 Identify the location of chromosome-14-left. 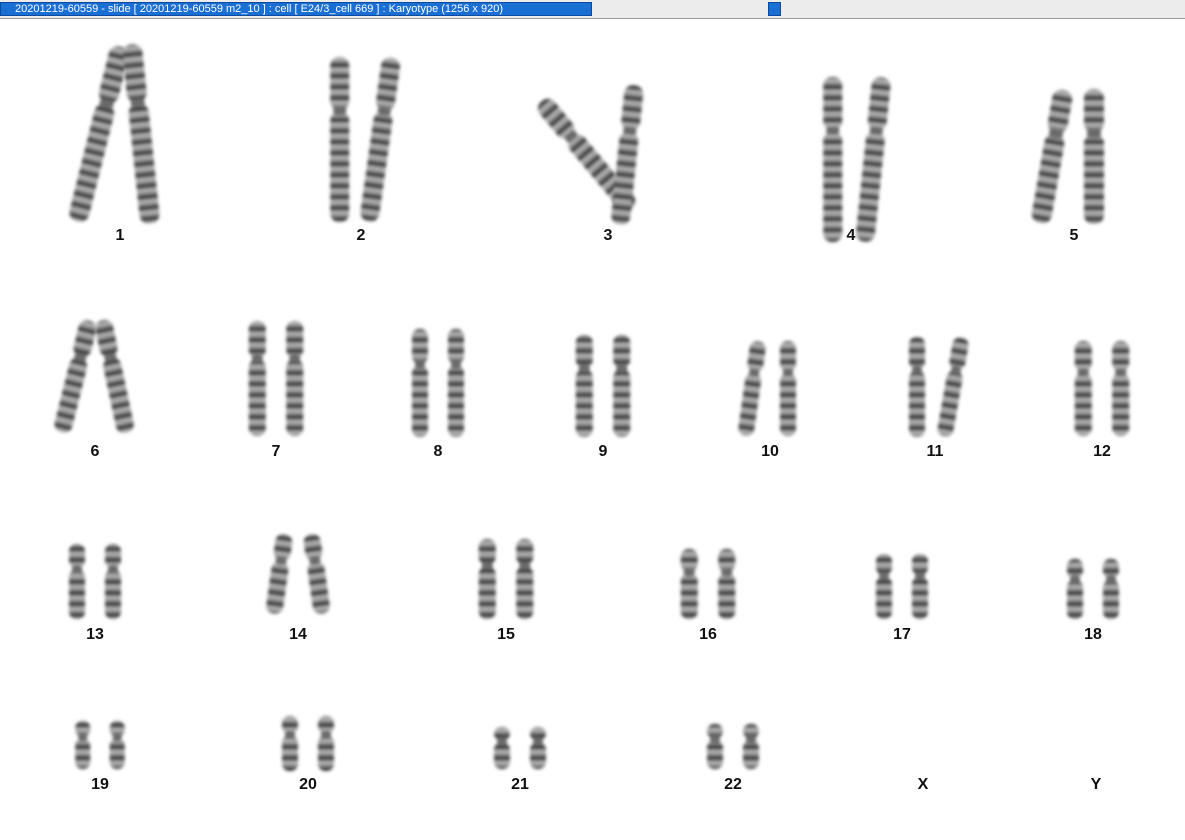
(279, 574).